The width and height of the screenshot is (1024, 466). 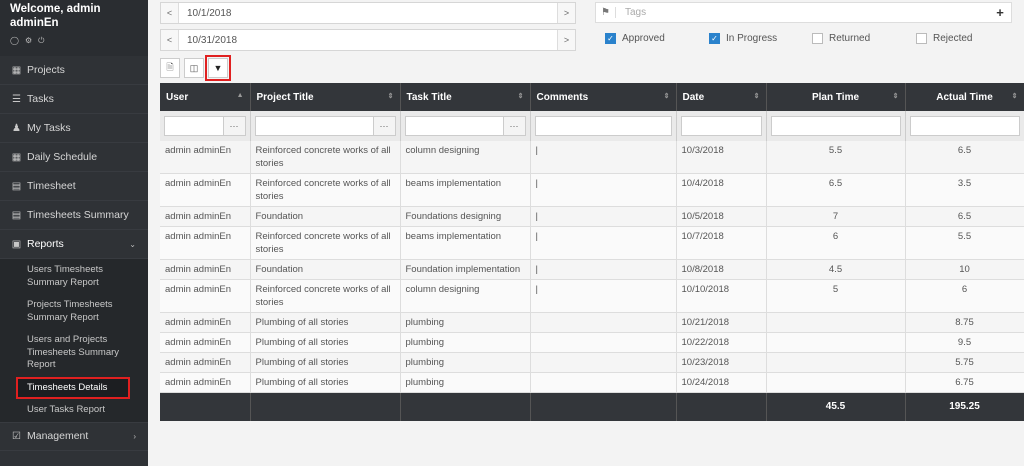 What do you see at coordinates (74, 244) in the screenshot?
I see `sidebar-item-reports: ▣ Reports ⌄` at bounding box center [74, 244].